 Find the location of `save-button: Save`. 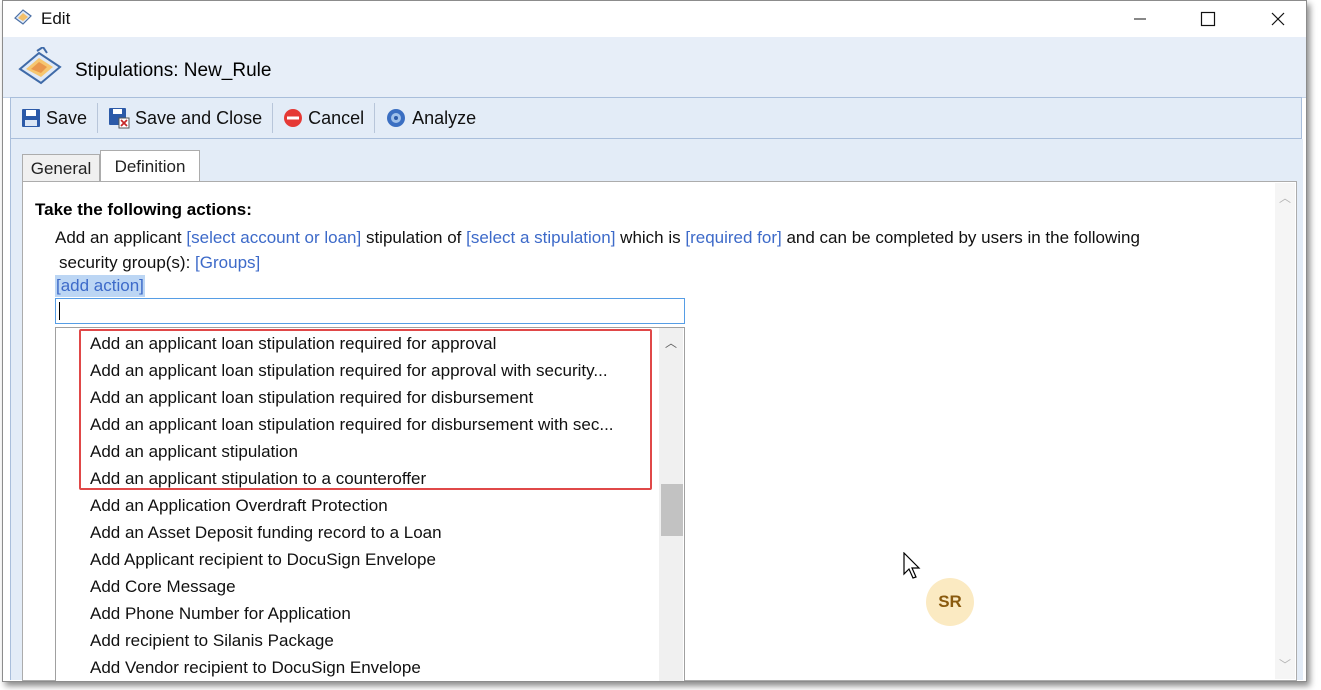

save-button: Save is located at coordinates (54, 118).